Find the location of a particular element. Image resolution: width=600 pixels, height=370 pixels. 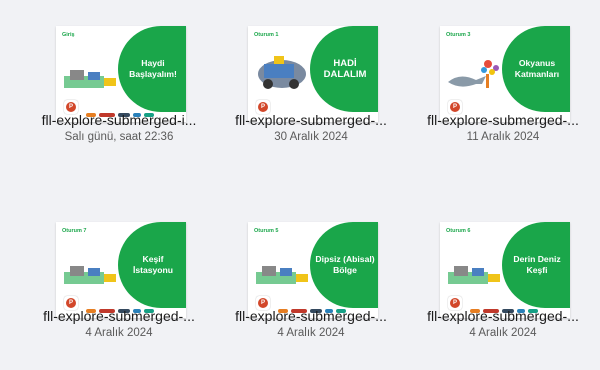

slide-thumbnail: Oturum 5 Dipsiz (Abisal) Bölge P is located at coordinates (313, 270).